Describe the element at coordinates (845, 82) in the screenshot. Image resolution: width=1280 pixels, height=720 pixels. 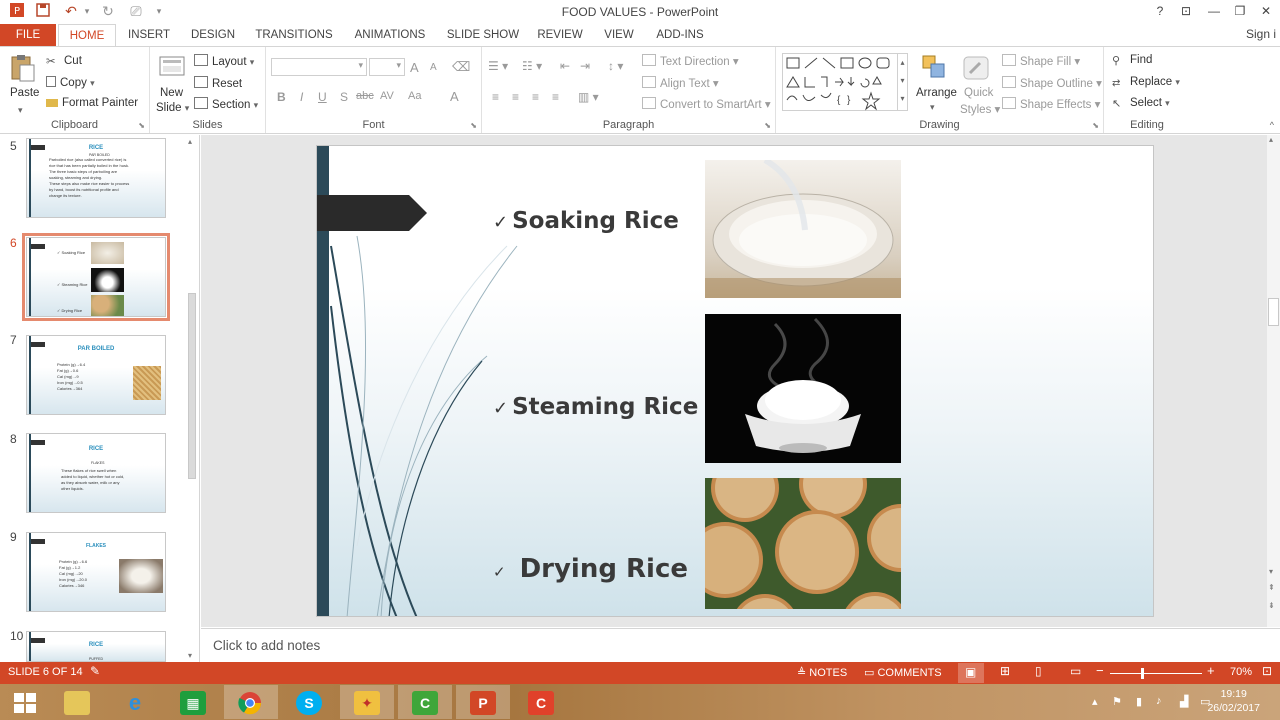
I see `shapes-gallery: {} ▴ ▾ ▾` at that location.